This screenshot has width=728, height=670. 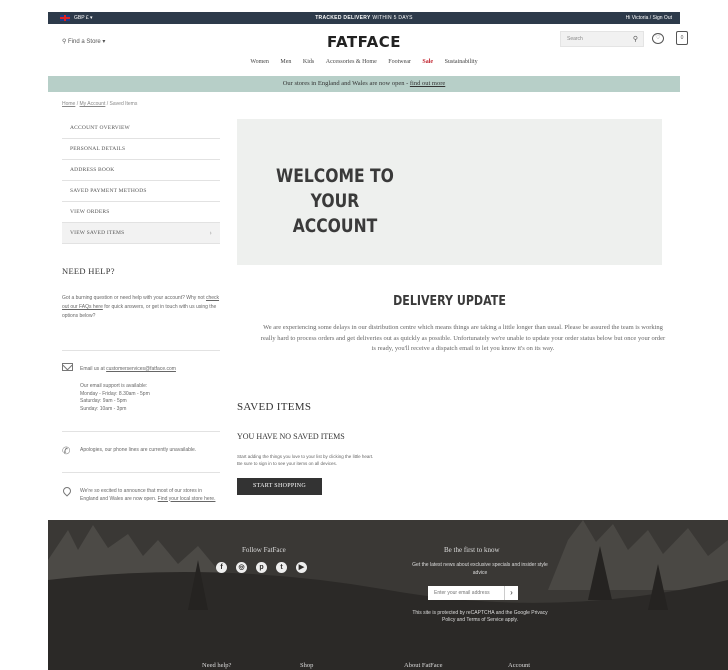 What do you see at coordinates (306, 665) in the screenshot?
I see `footer-shop: Shop` at bounding box center [306, 665].